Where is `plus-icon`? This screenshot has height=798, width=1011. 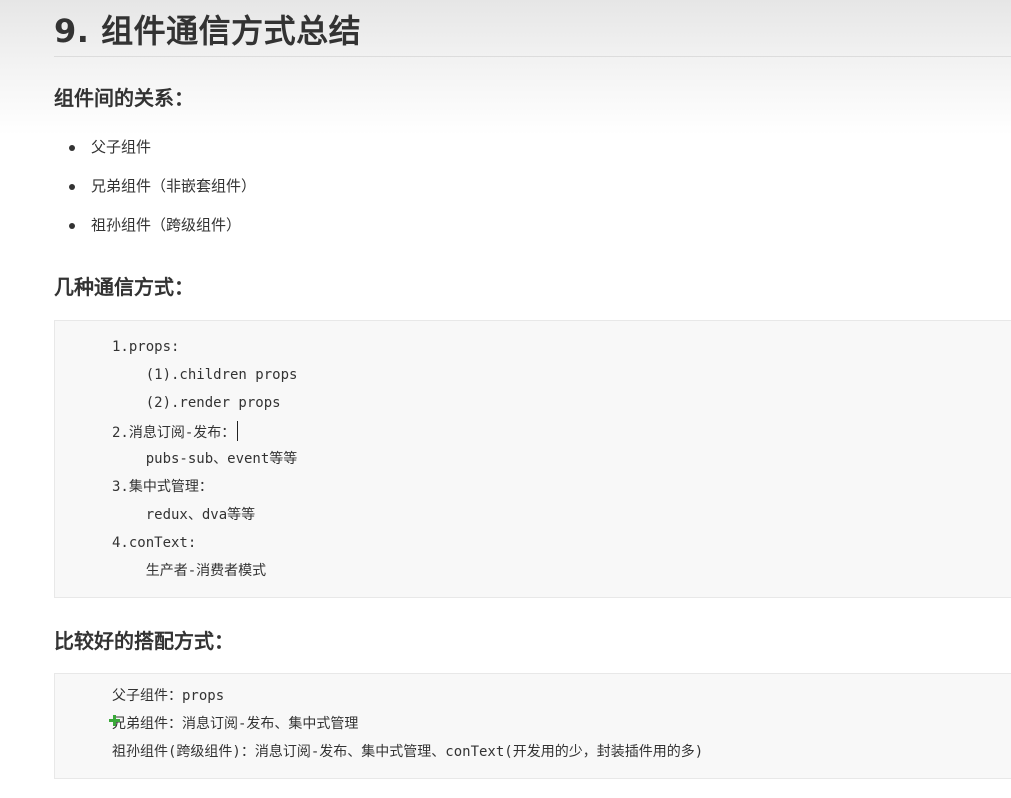
plus-icon is located at coordinates (114, 720).